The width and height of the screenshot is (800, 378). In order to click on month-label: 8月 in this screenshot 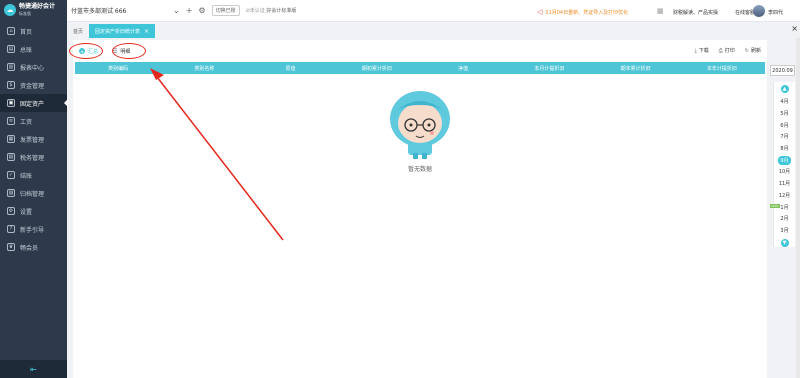, I will do `click(784, 149)`.